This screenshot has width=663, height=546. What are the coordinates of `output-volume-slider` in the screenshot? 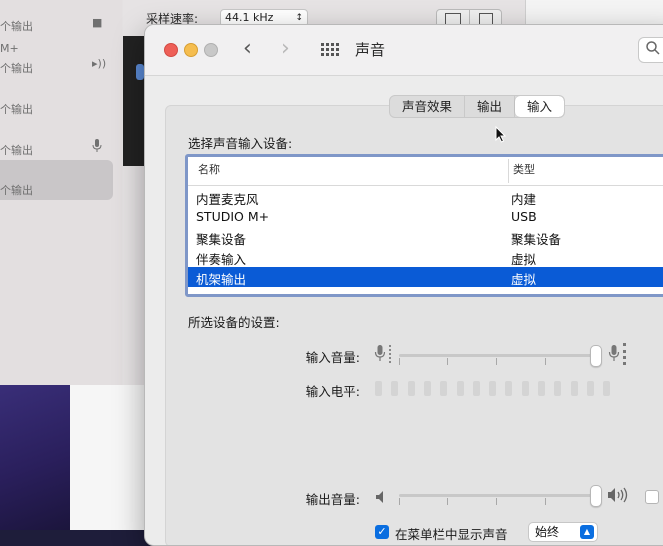 It's located at (499, 495).